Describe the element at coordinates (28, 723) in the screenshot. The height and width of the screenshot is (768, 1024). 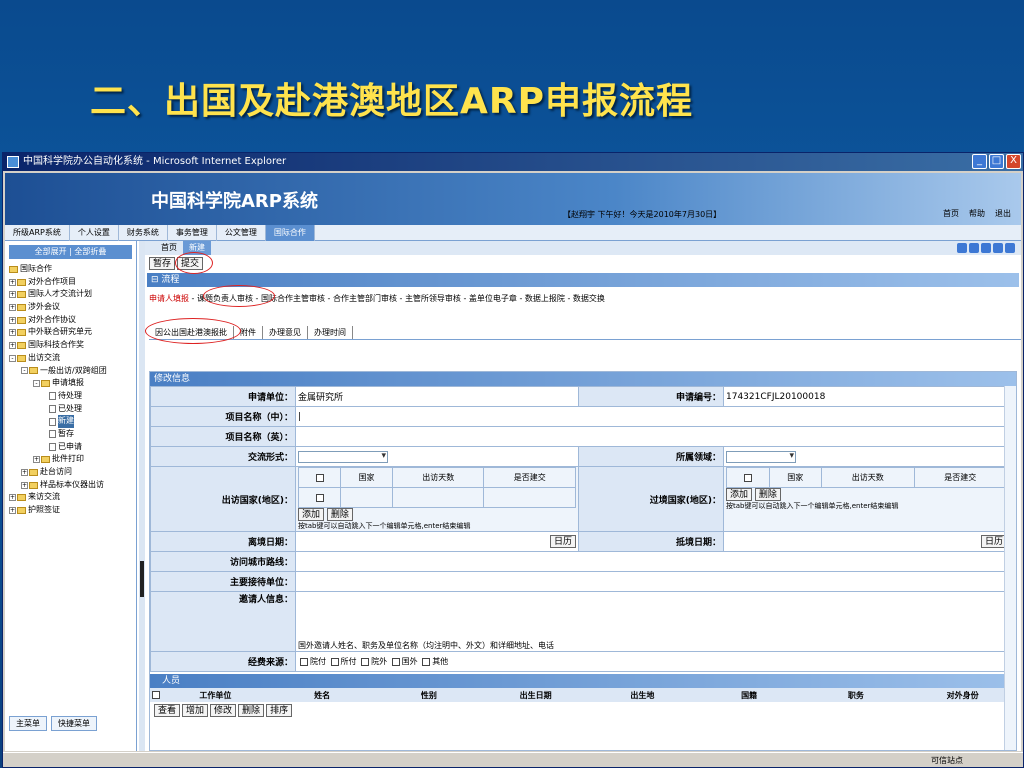
I see `main-menu-tab: 主菜单` at that location.